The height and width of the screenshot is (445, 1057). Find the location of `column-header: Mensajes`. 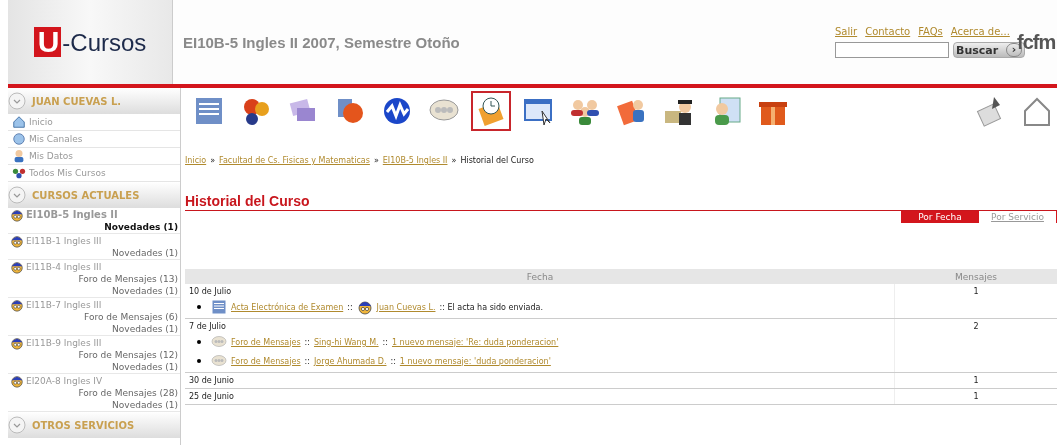

column-header: Mensajes is located at coordinates (976, 276).